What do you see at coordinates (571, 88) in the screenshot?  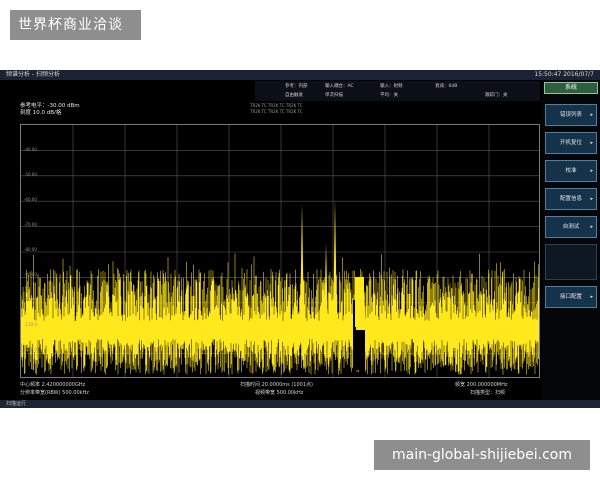 I see `menu-title-system: 系统` at bounding box center [571, 88].